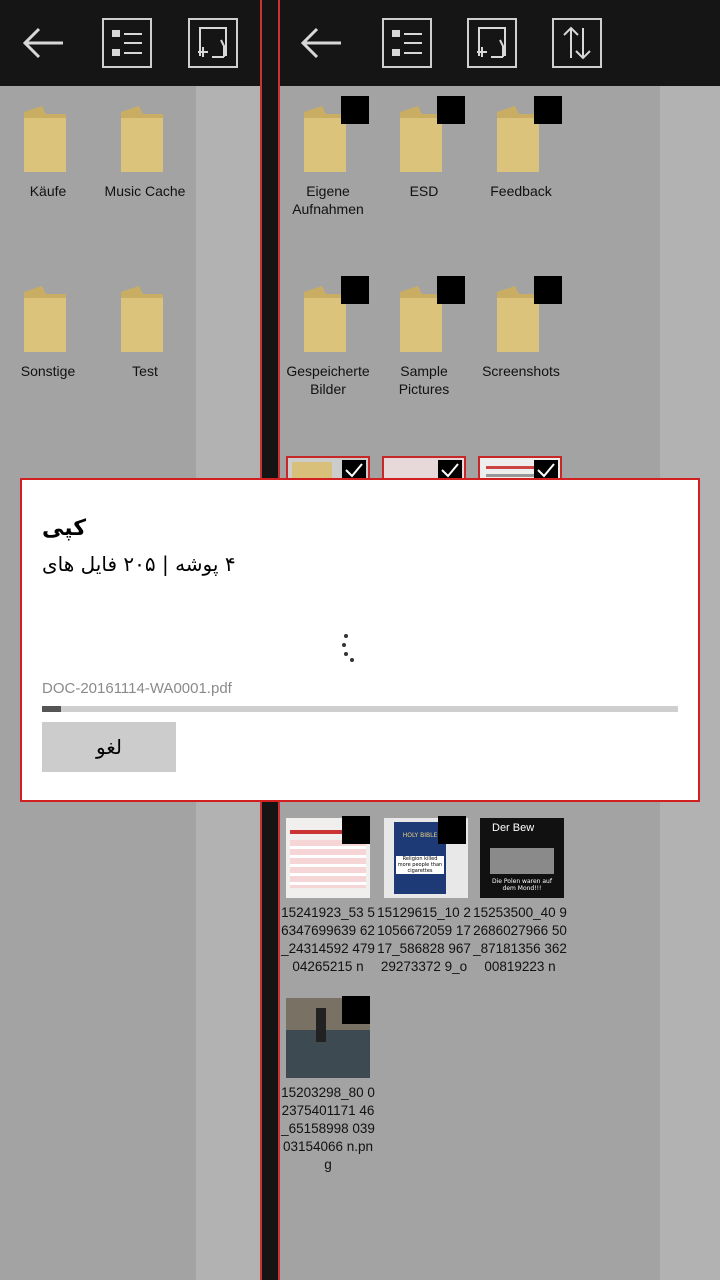 Image resolution: width=720 pixels, height=1280 pixels. Describe the element at coordinates (360, 709) in the screenshot. I see `progress-bar` at that location.